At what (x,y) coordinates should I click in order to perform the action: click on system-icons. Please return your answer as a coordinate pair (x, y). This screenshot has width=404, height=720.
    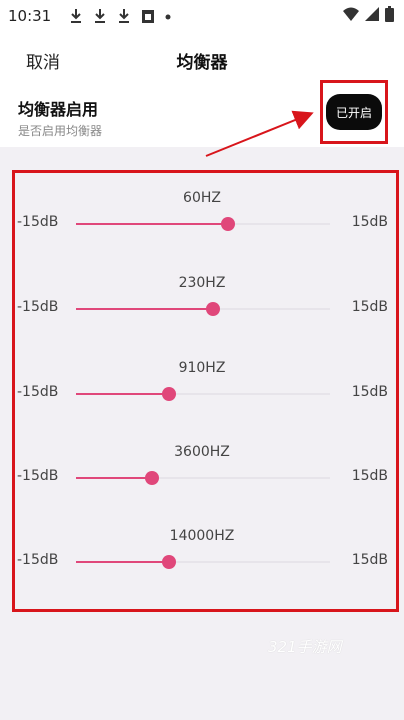
    Looking at the image, I should click on (368, 14).